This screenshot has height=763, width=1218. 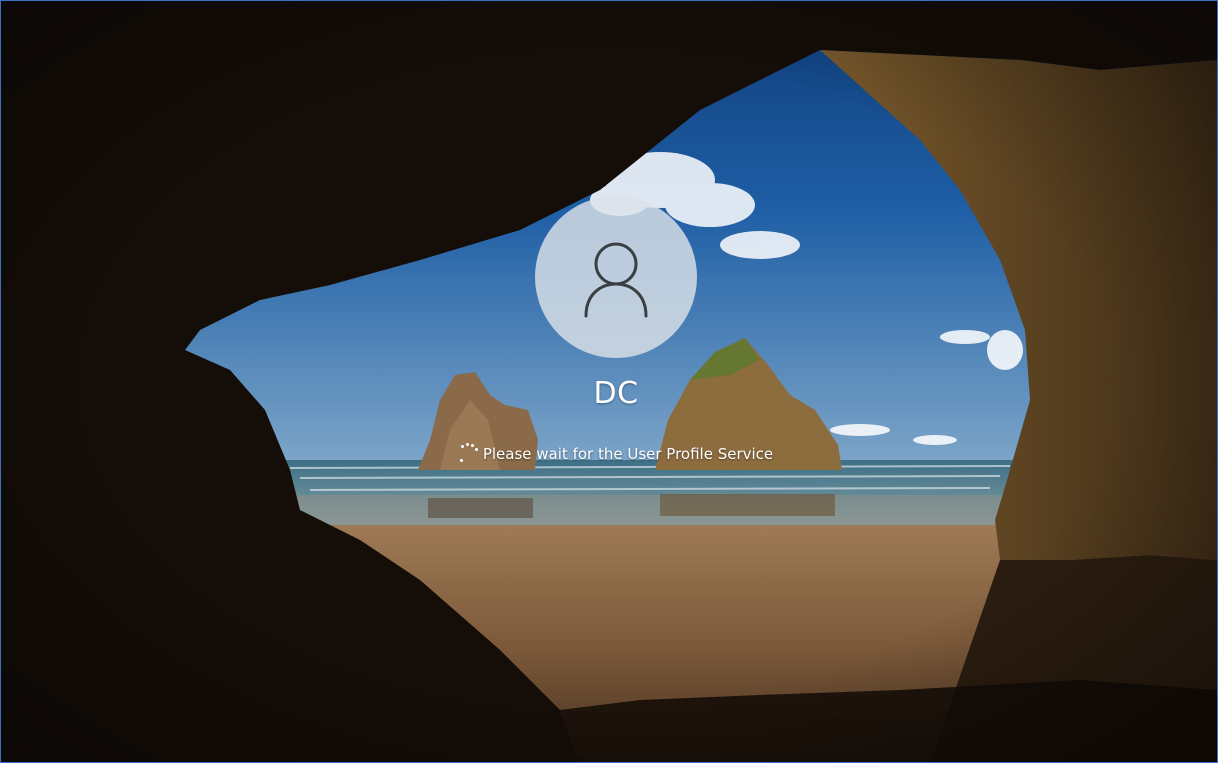 What do you see at coordinates (469, 454) in the screenshot?
I see `loading-spinner-icon` at bounding box center [469, 454].